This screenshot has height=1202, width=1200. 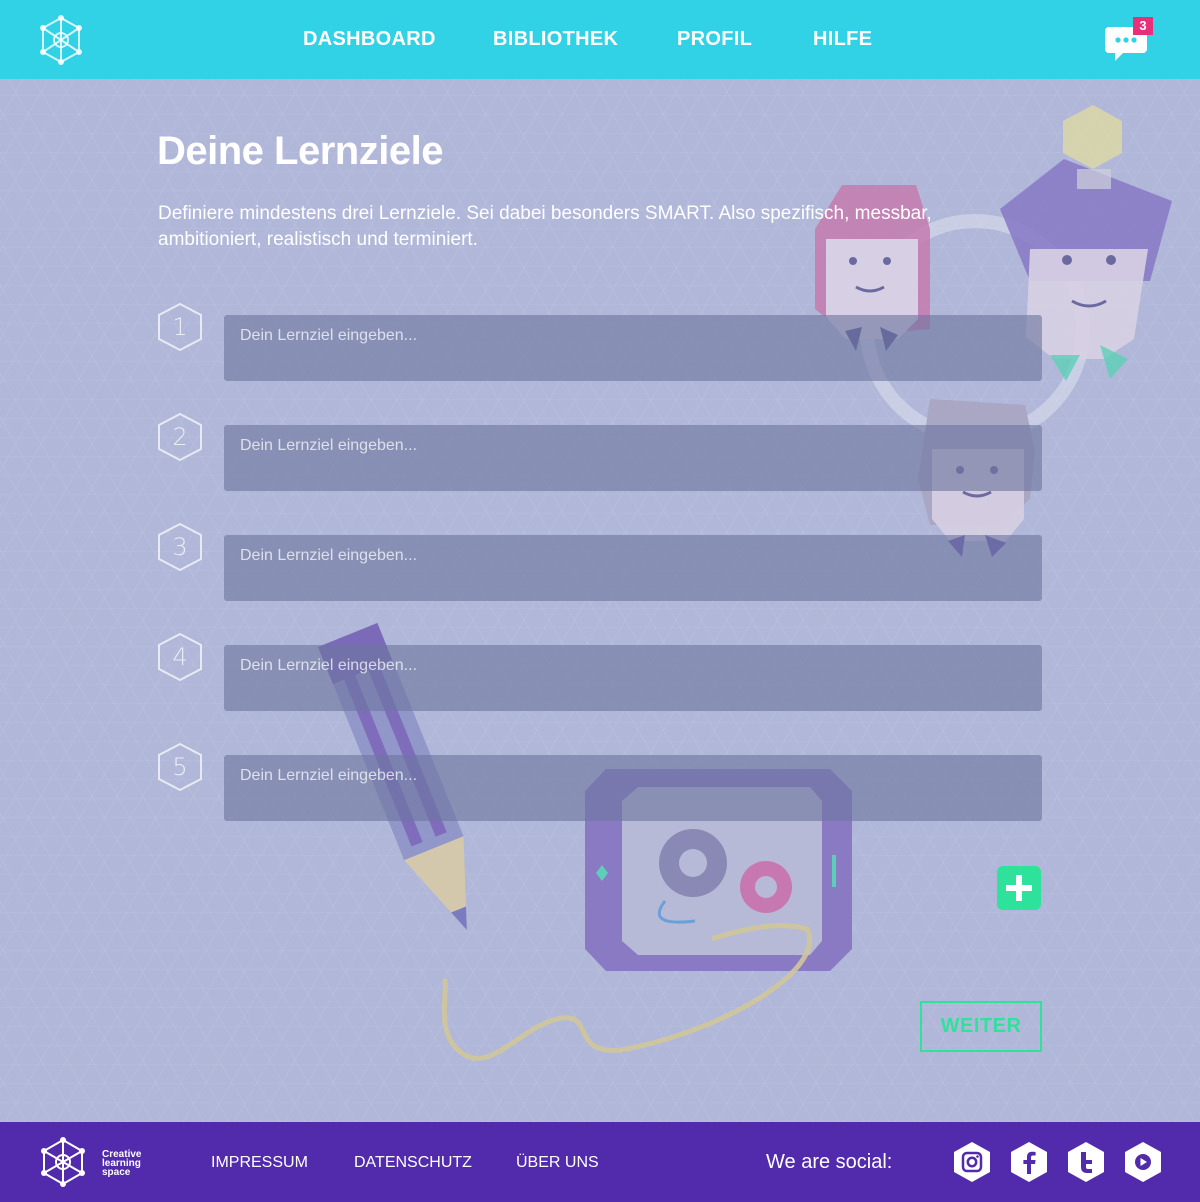 What do you see at coordinates (557, 1163) in the screenshot?
I see `ueber-uns-link: ÜBER UNS` at bounding box center [557, 1163].